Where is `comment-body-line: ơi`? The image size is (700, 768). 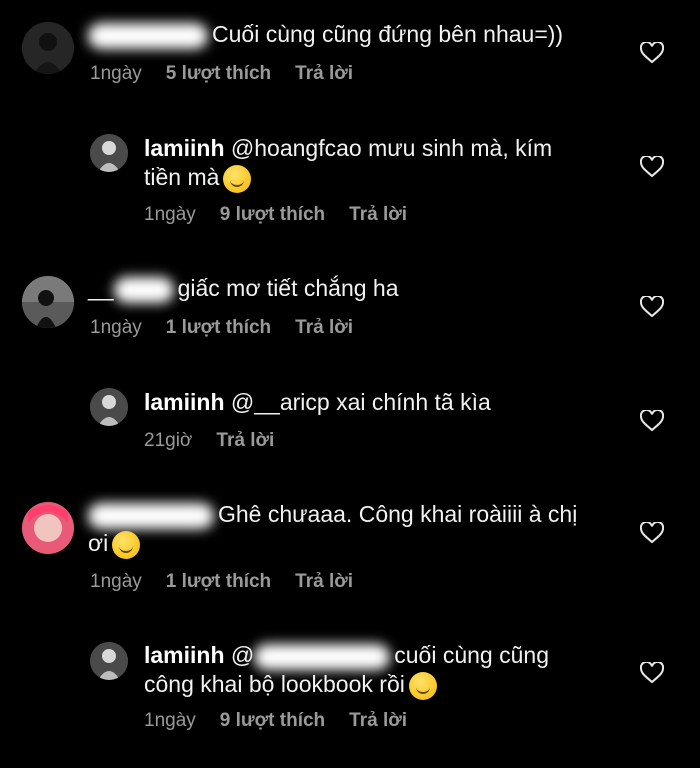 comment-body-line: ơi is located at coordinates (98, 543).